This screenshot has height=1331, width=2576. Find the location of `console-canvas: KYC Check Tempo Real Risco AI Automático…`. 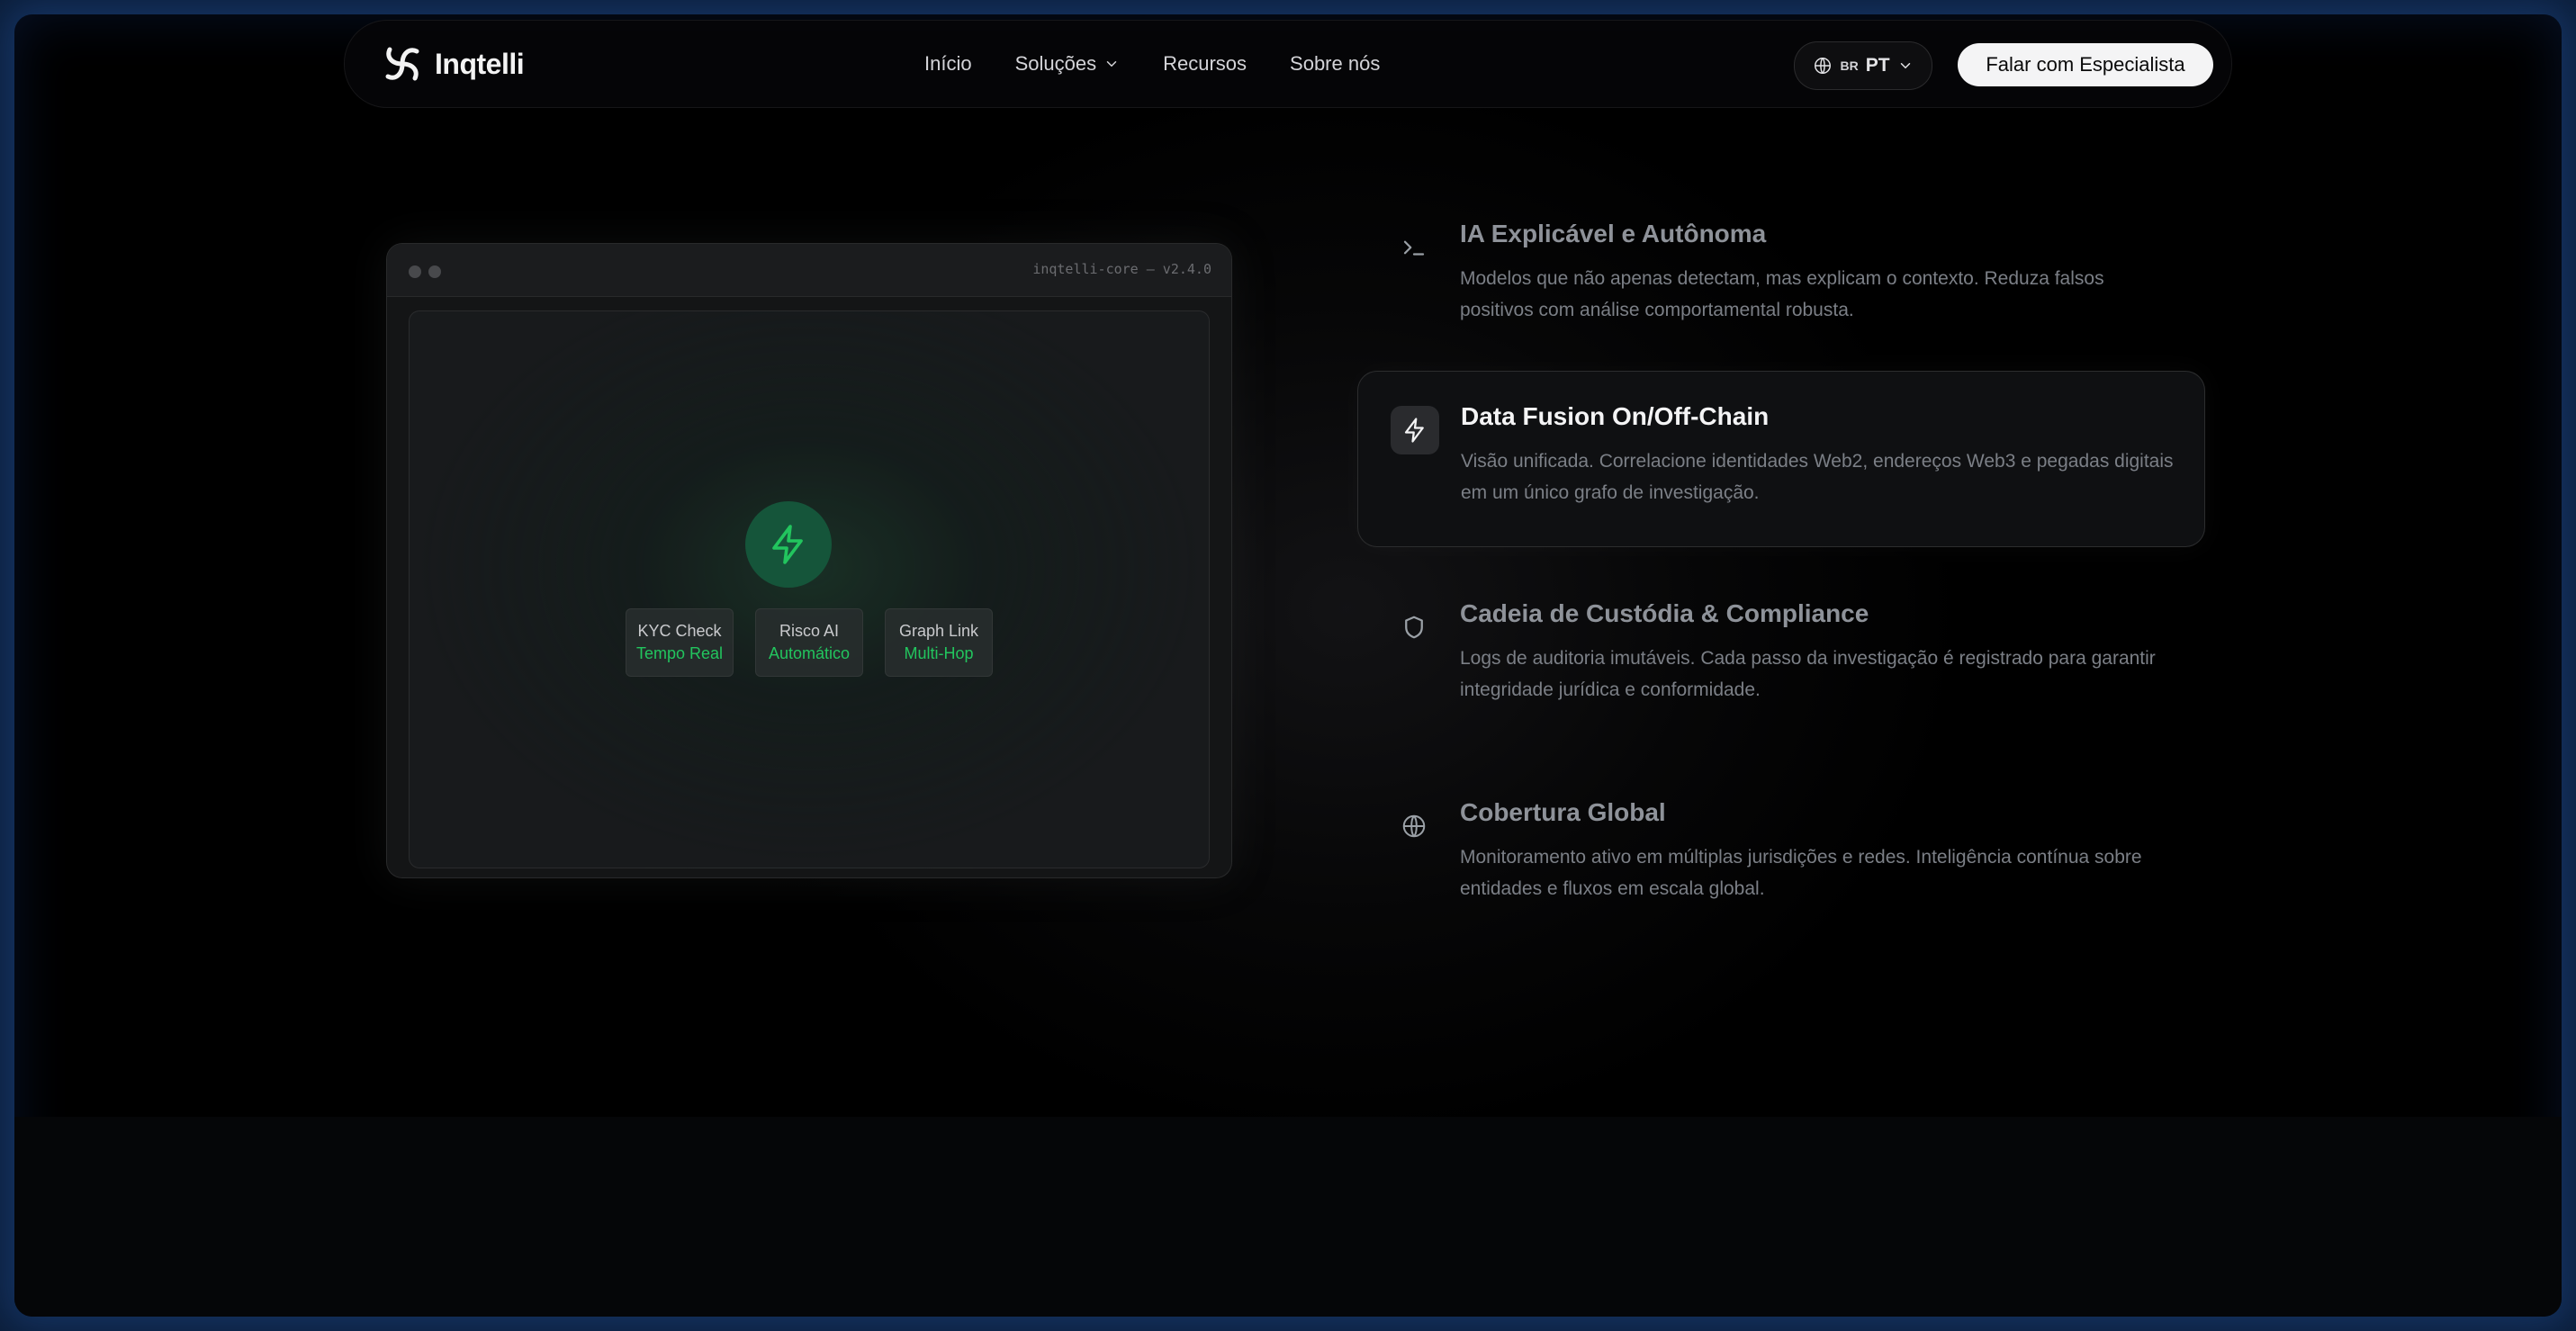

console-canvas: KYC Check Tempo Real Risco AI Automático… is located at coordinates (809, 589).